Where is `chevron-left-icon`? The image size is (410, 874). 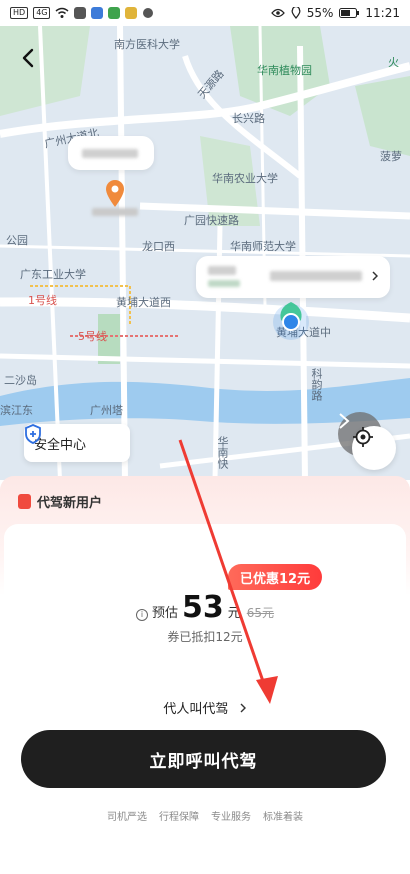
chevron-left-icon is located at coordinates (28, 58).